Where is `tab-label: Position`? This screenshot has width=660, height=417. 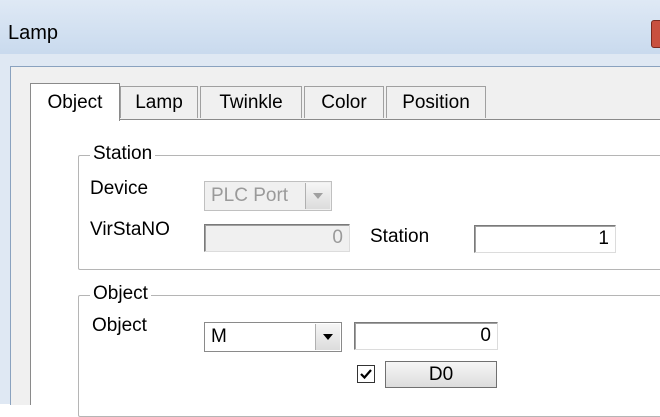
tab-label: Position is located at coordinates (436, 102).